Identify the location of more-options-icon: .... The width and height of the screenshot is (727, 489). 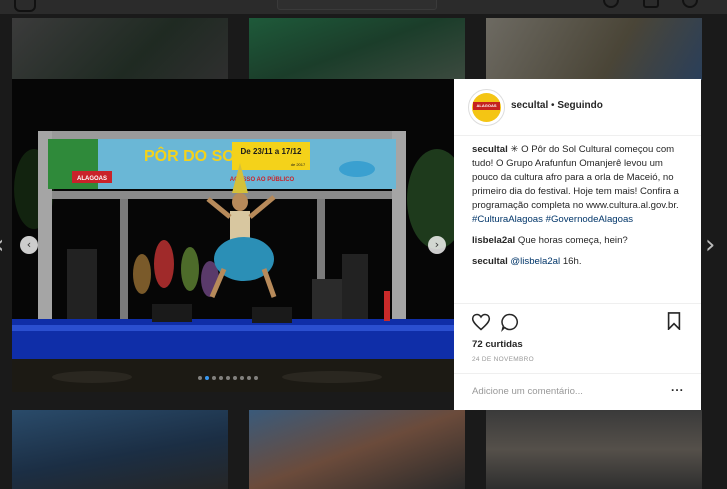
(677, 387).